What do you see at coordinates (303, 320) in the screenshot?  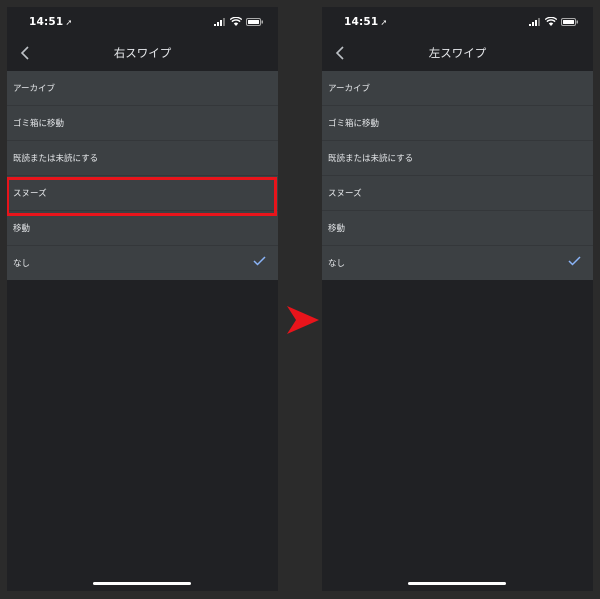 I see `arrow-right-icon` at bounding box center [303, 320].